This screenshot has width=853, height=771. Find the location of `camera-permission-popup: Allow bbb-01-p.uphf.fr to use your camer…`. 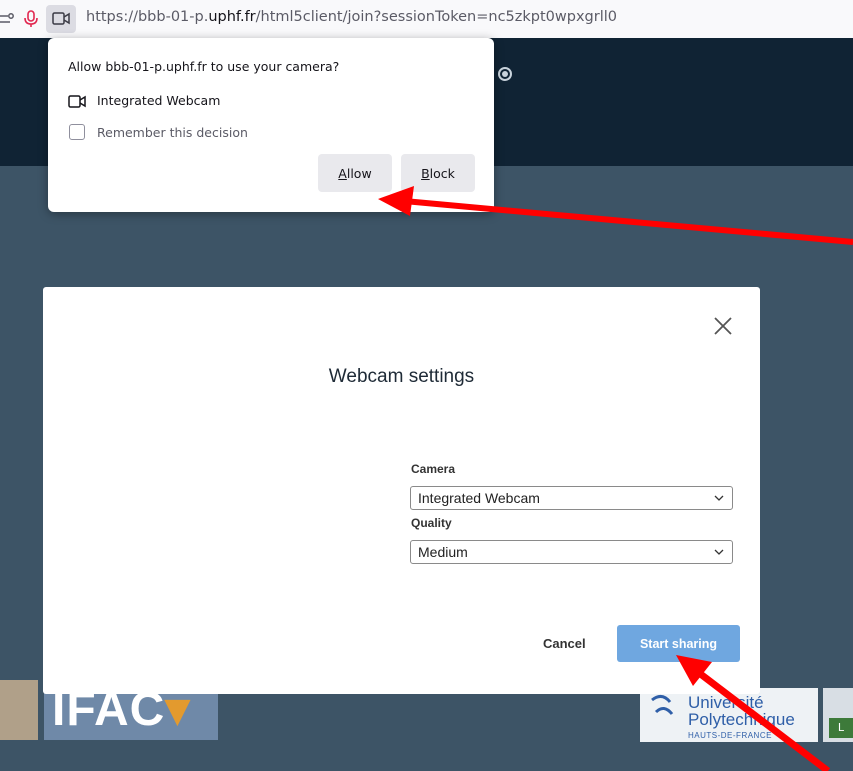

camera-permission-popup: Allow bbb-01-p.uphf.fr to use your camer… is located at coordinates (271, 125).